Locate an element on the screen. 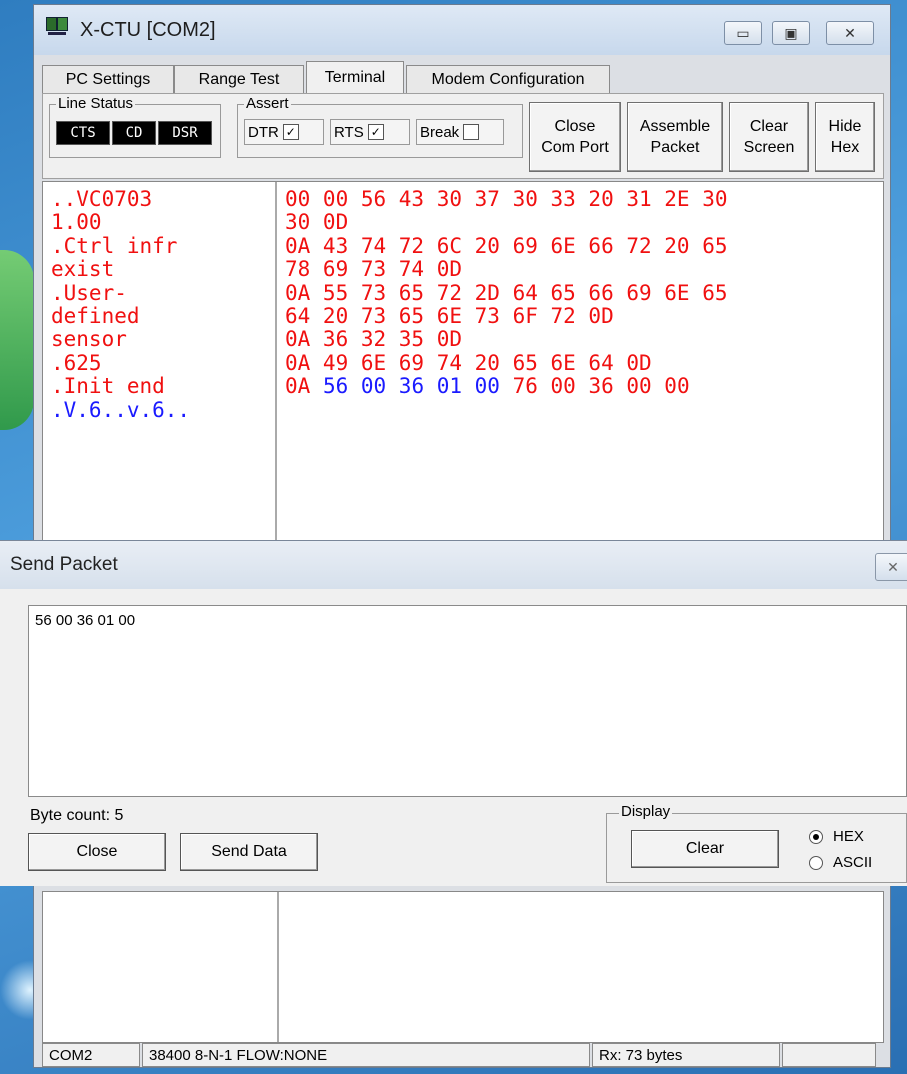 The height and width of the screenshot is (1074, 907). assert-label: Assert is located at coordinates (267, 103).